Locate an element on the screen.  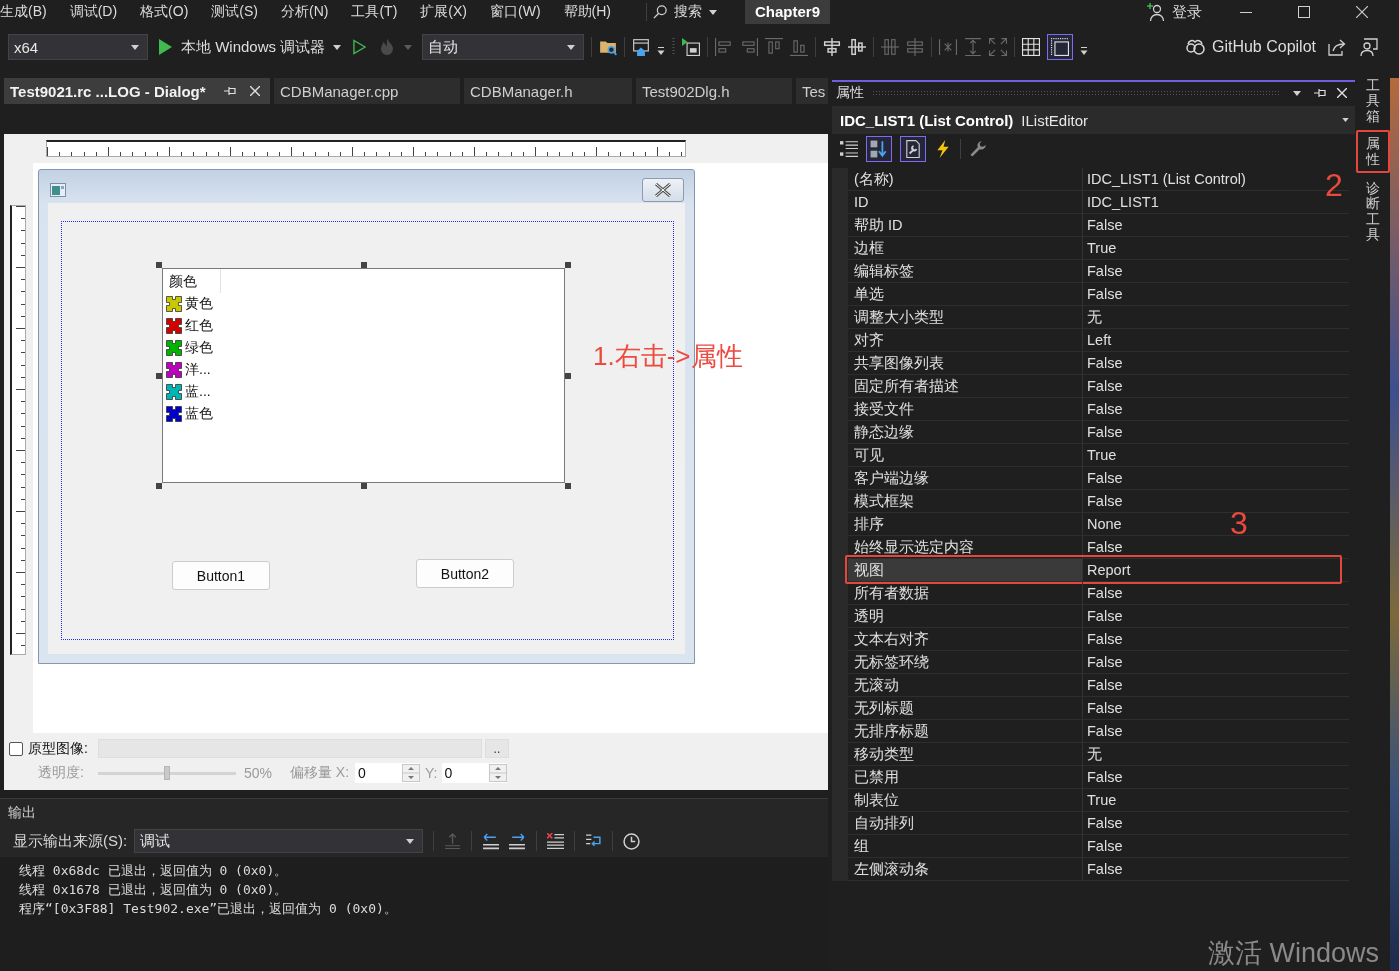
offset-y-field: 0 is located at coordinates (474, 773).